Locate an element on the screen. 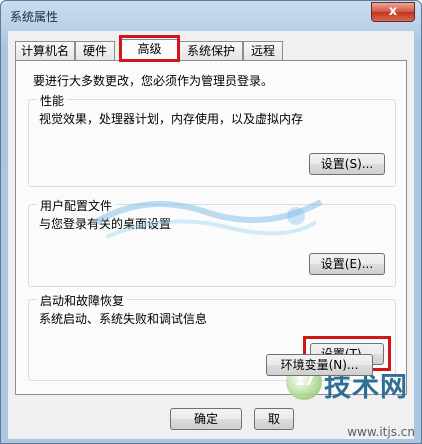  close-button: x is located at coordinates (393, 12).